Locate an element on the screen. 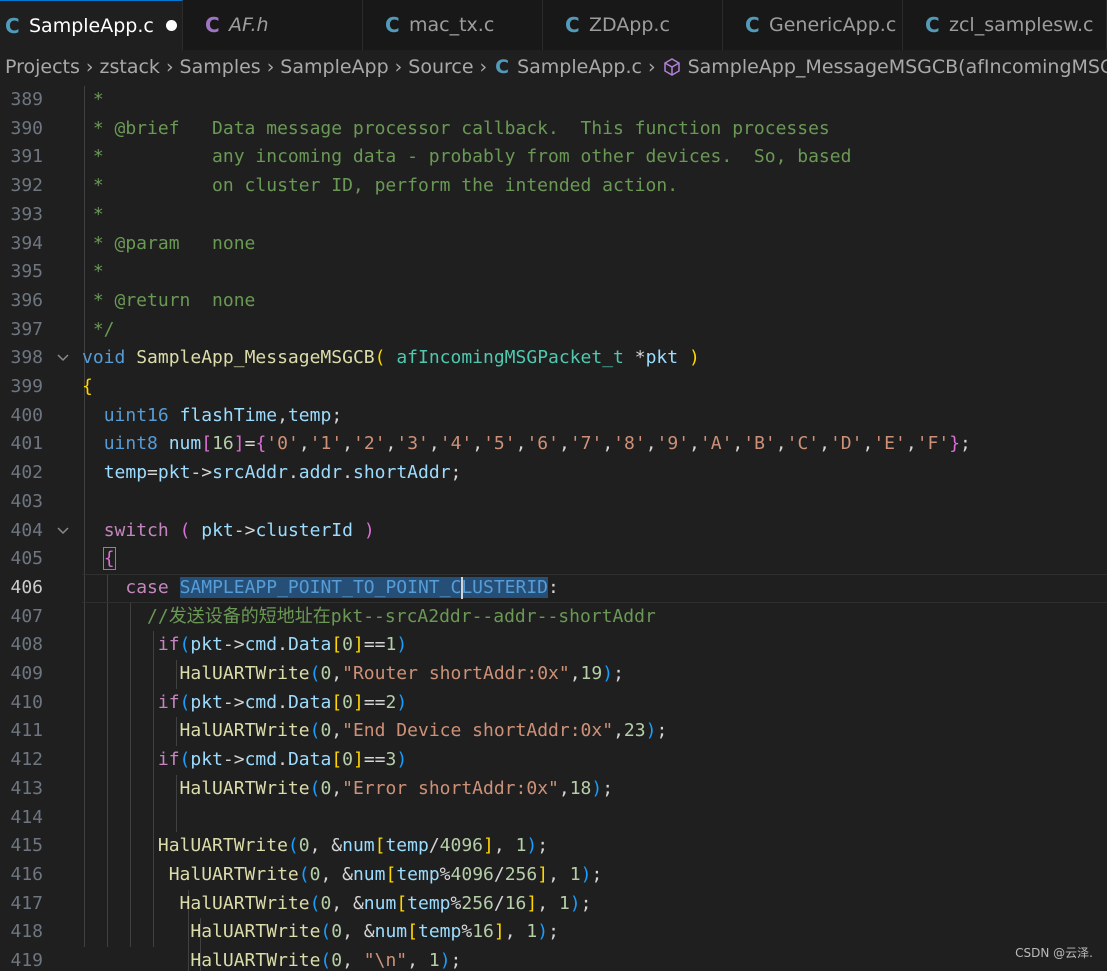 This screenshot has width=1107, height=971. line-number: 418 is located at coordinates (26, 932).